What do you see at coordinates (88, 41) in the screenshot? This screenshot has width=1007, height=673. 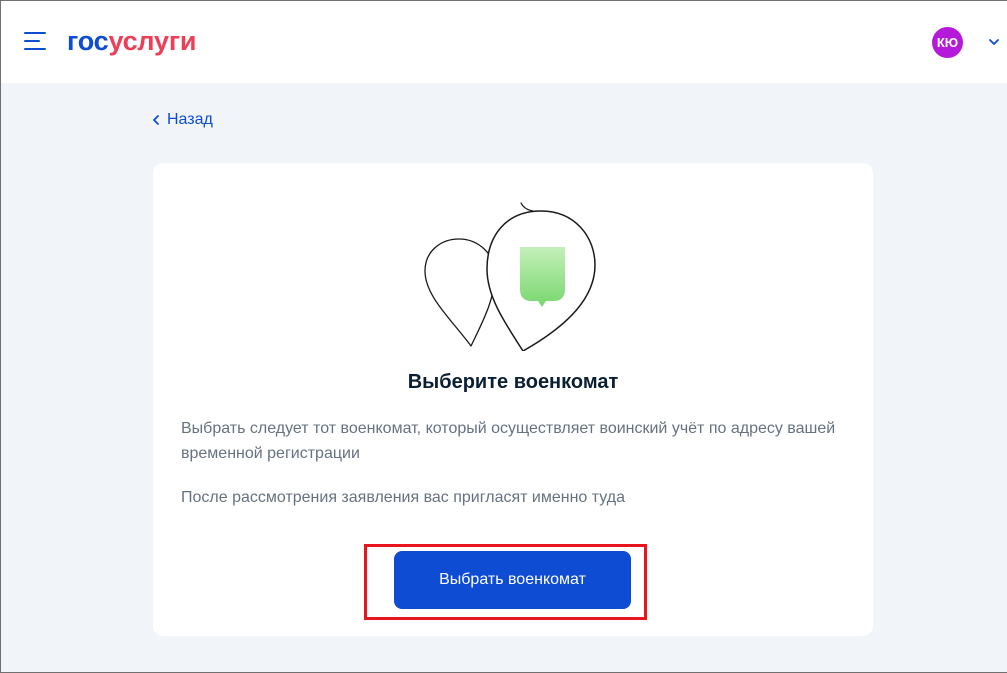 I see `logo-part-gos: гос` at bounding box center [88, 41].